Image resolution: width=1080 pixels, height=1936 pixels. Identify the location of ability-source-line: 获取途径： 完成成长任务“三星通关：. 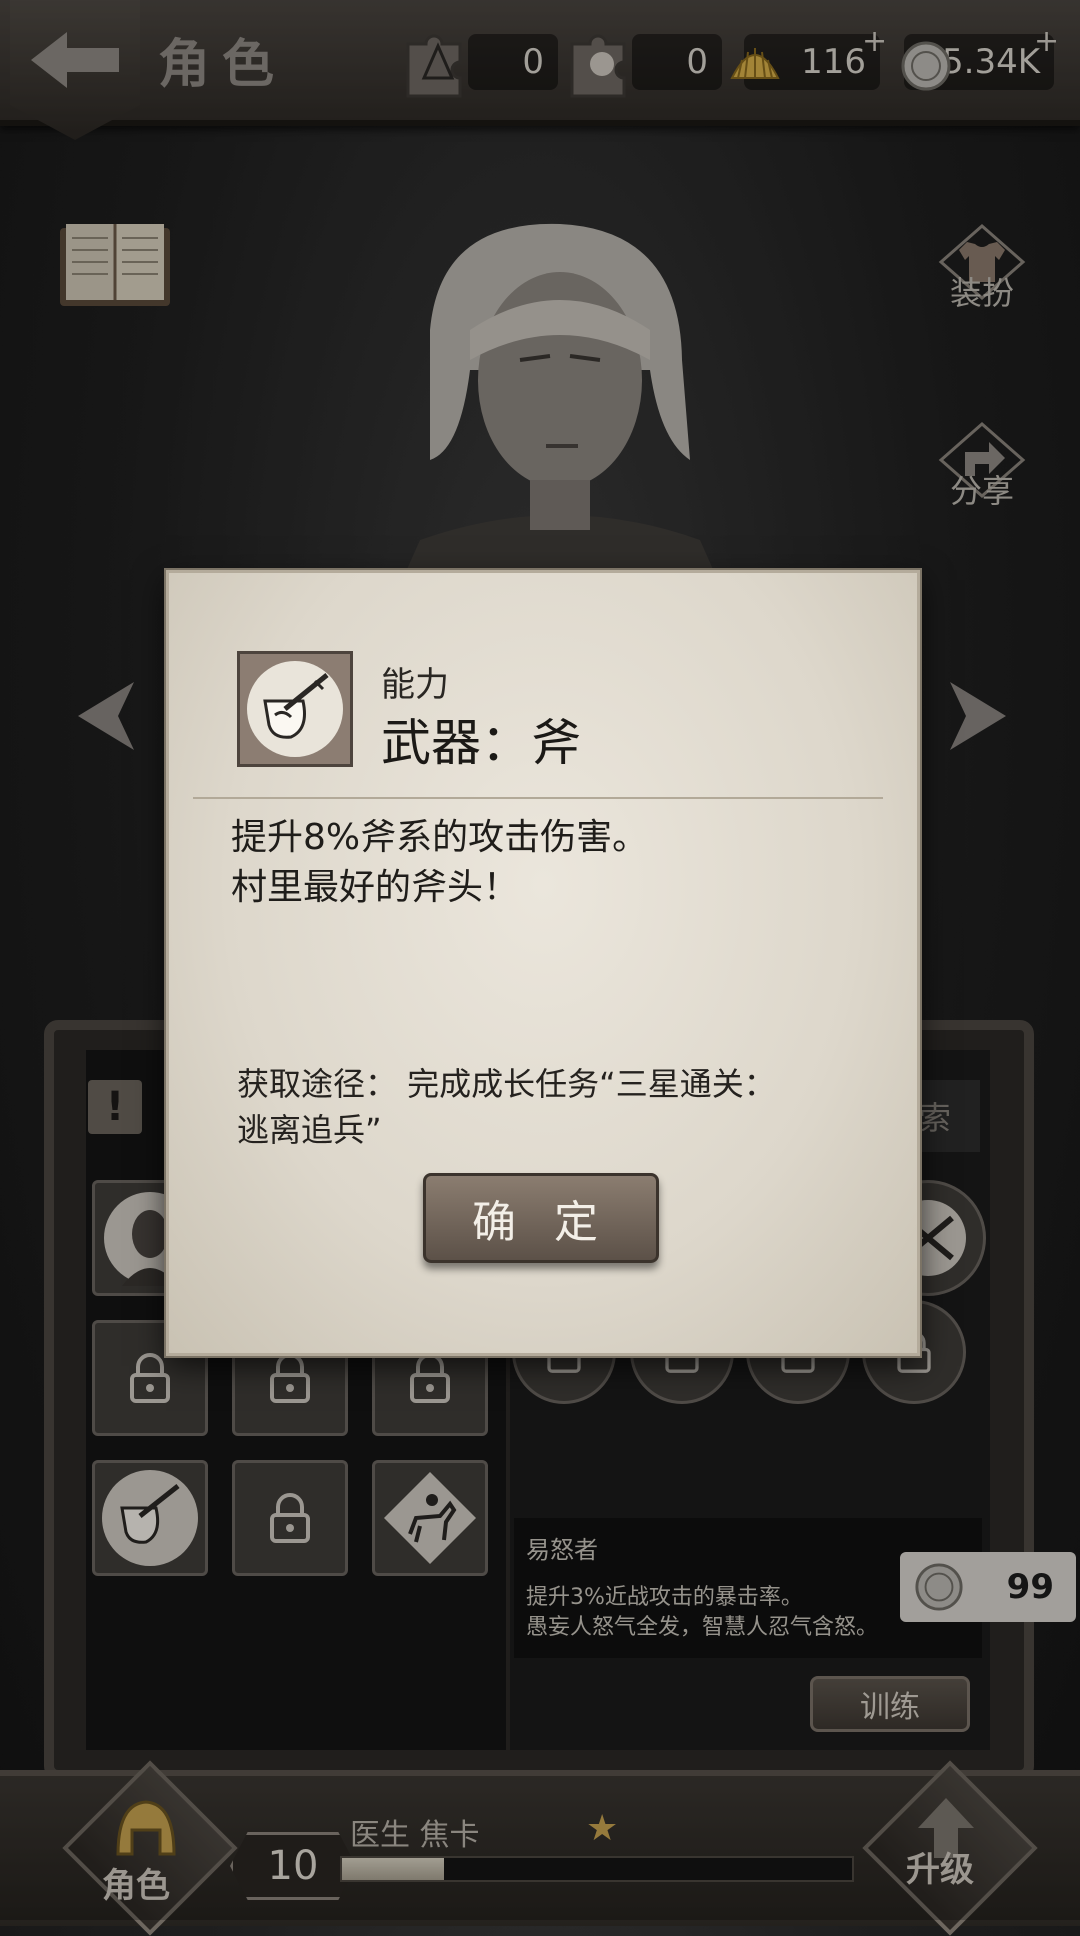
(506, 1084).